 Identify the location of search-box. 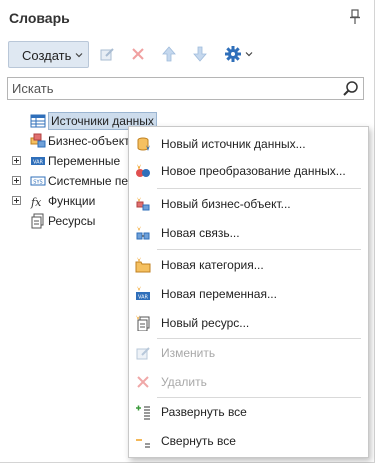
(185, 88).